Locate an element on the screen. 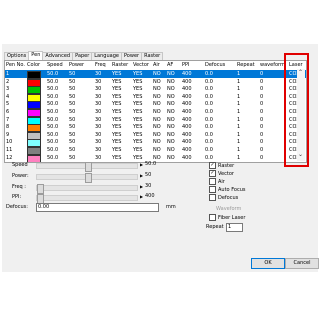 The width and height of the screenshot is (320, 320). col-ppi: PPI is located at coordinates (186, 65).